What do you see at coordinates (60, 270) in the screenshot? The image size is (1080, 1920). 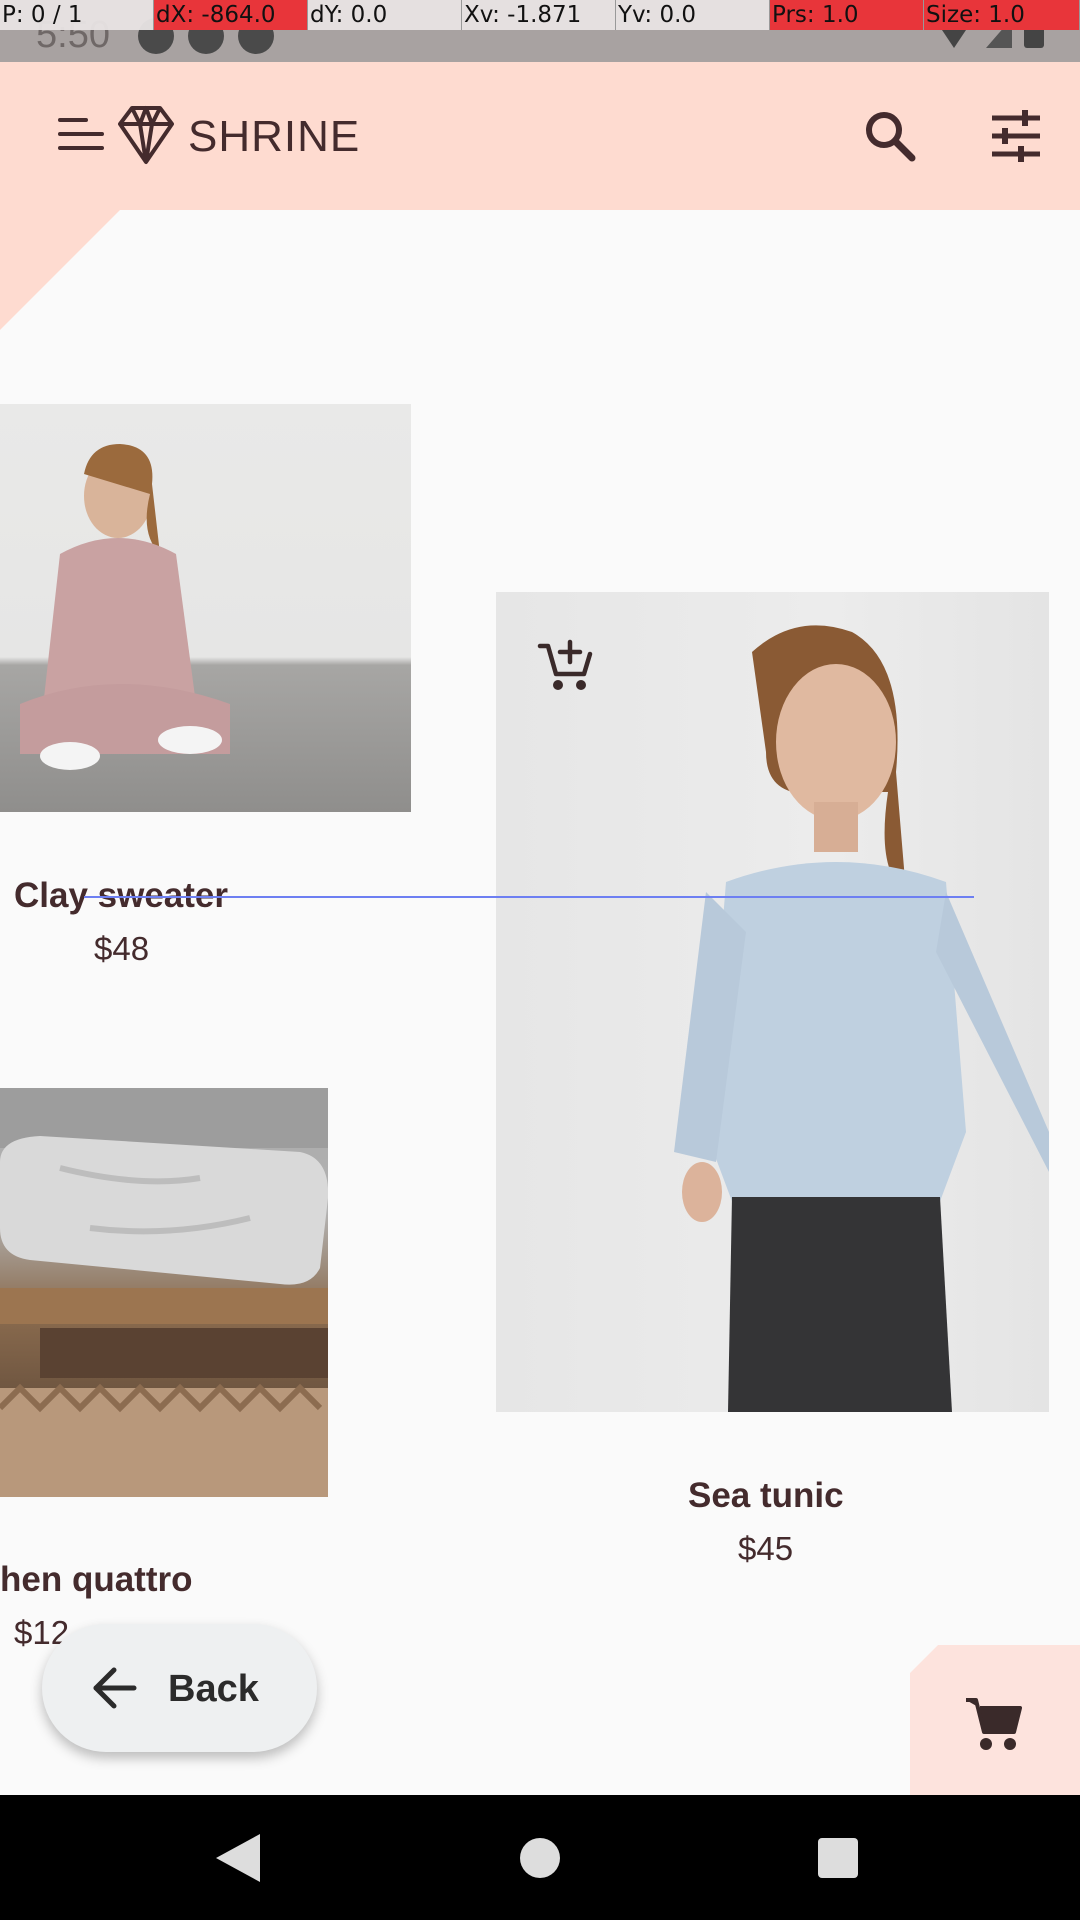 I see `backdrop-corner-cut` at bounding box center [60, 270].